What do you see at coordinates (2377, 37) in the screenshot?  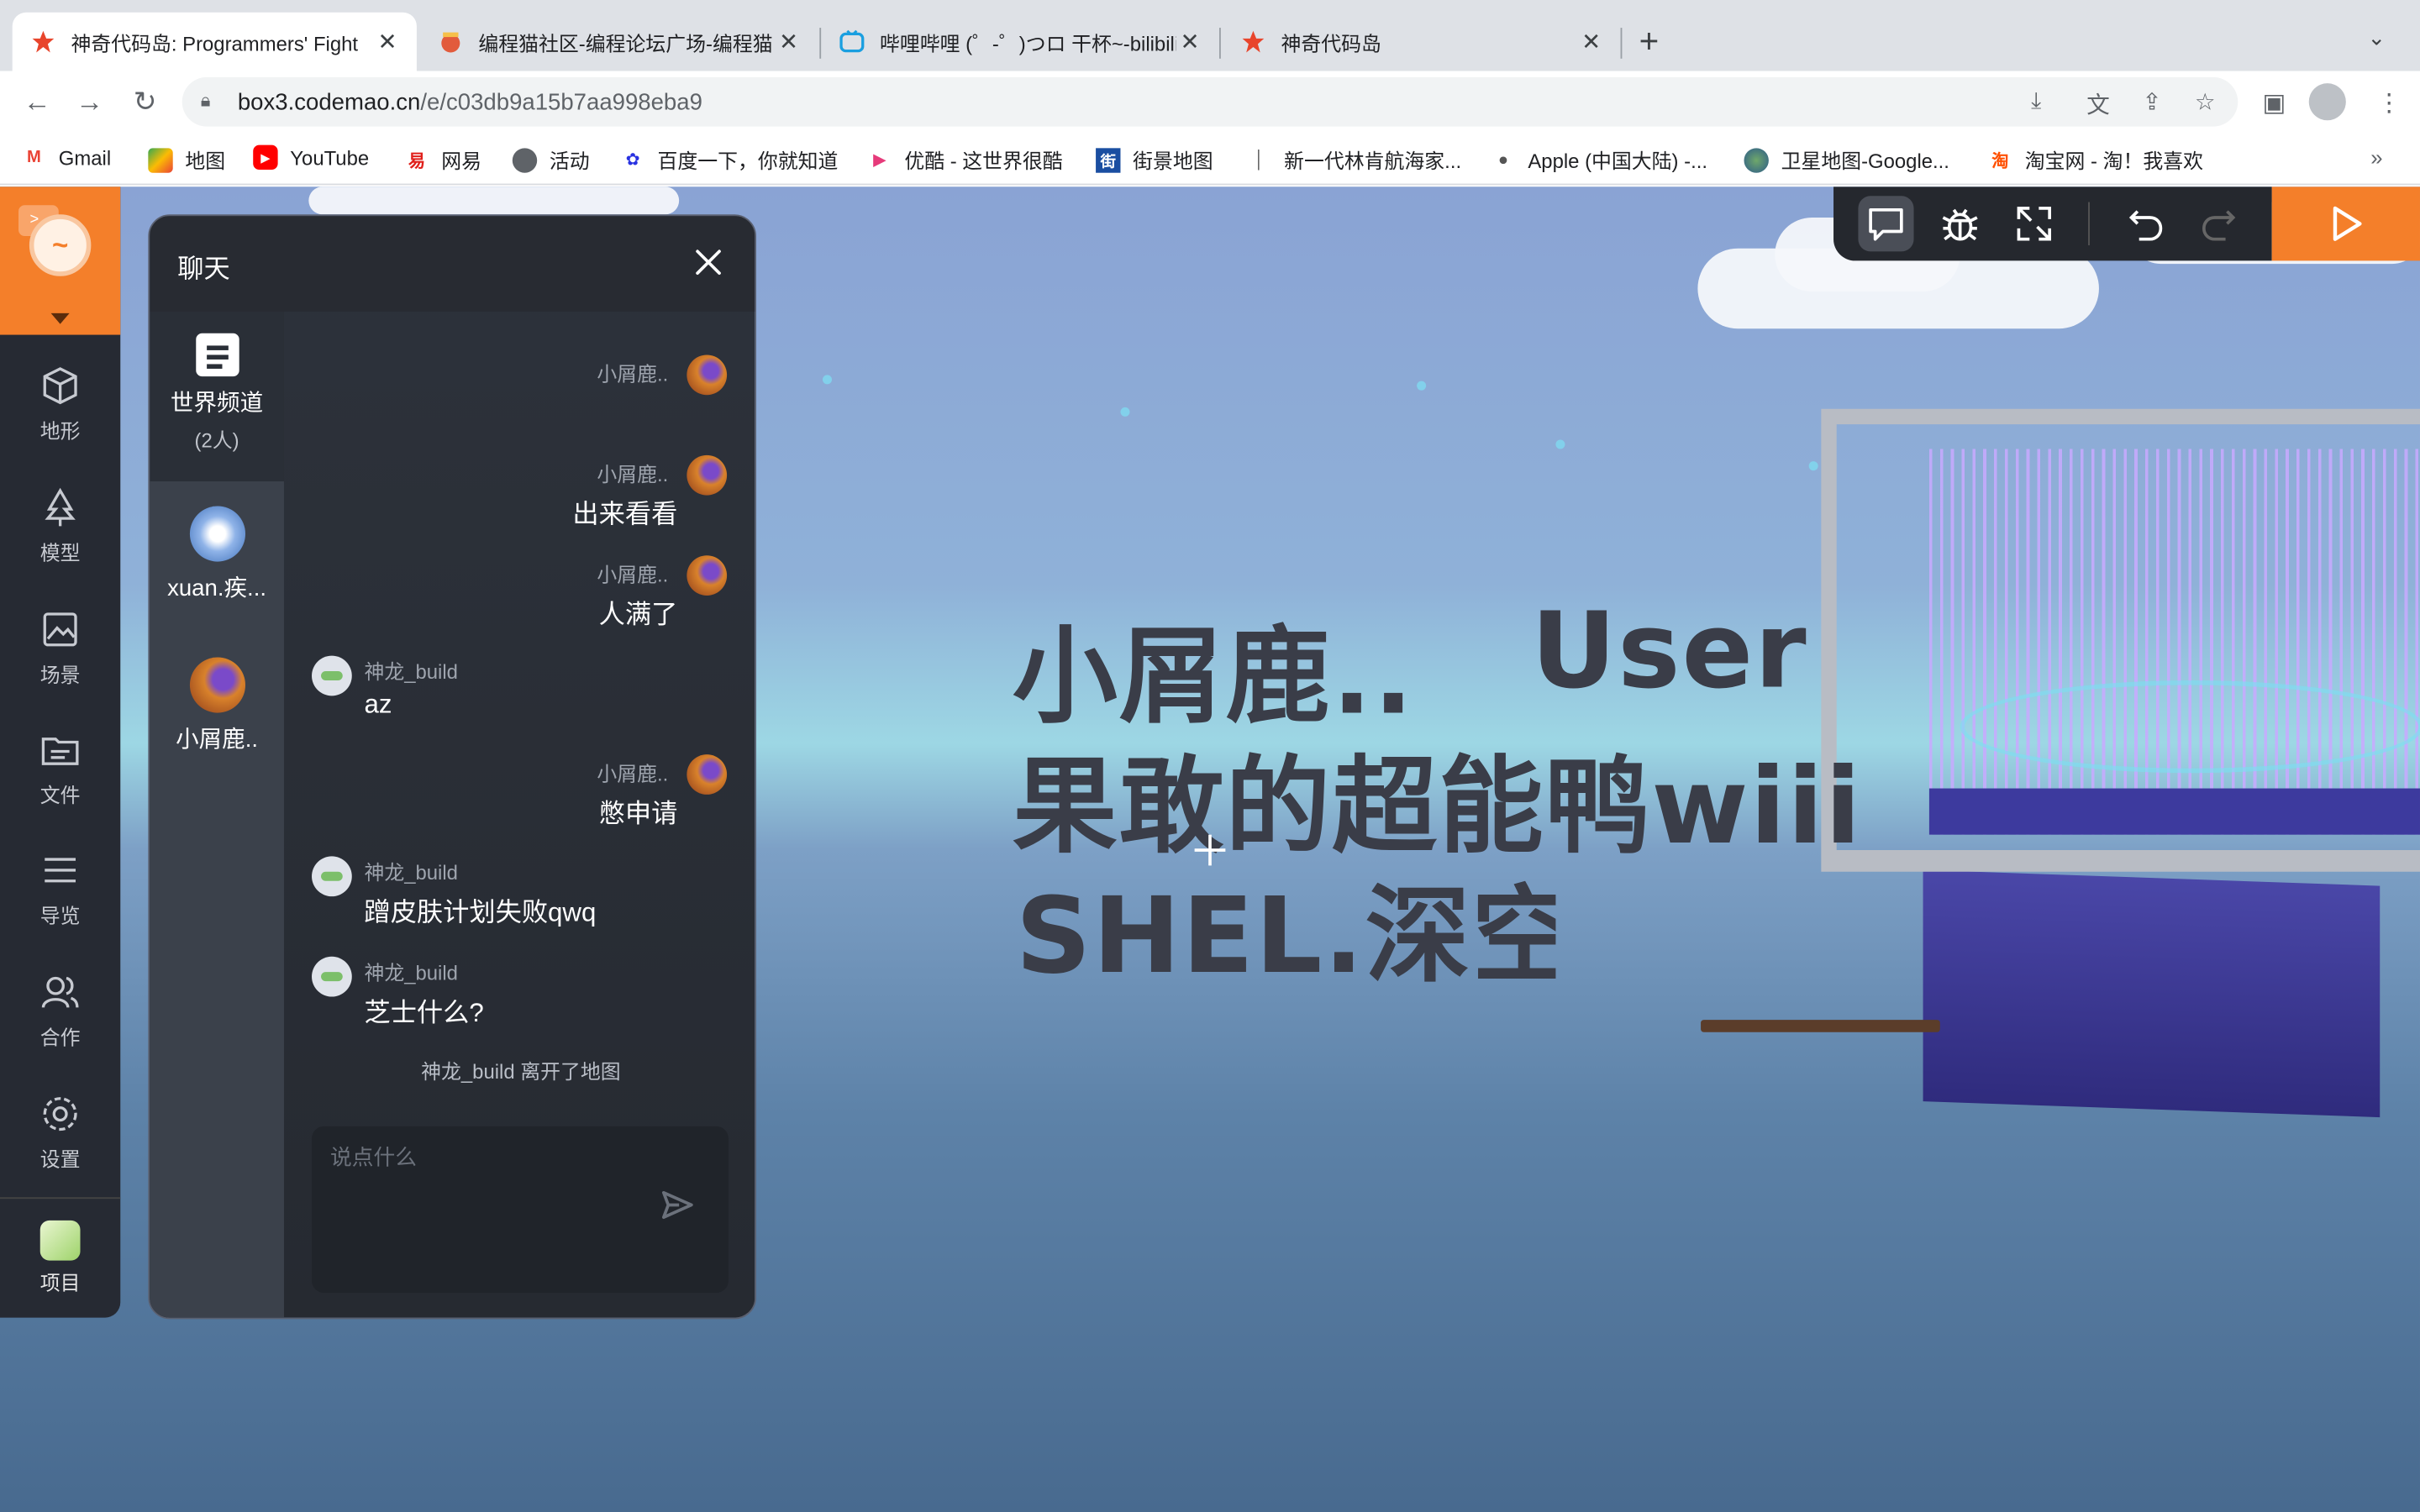 I see `chevron-down-icon: ⌄` at bounding box center [2377, 37].